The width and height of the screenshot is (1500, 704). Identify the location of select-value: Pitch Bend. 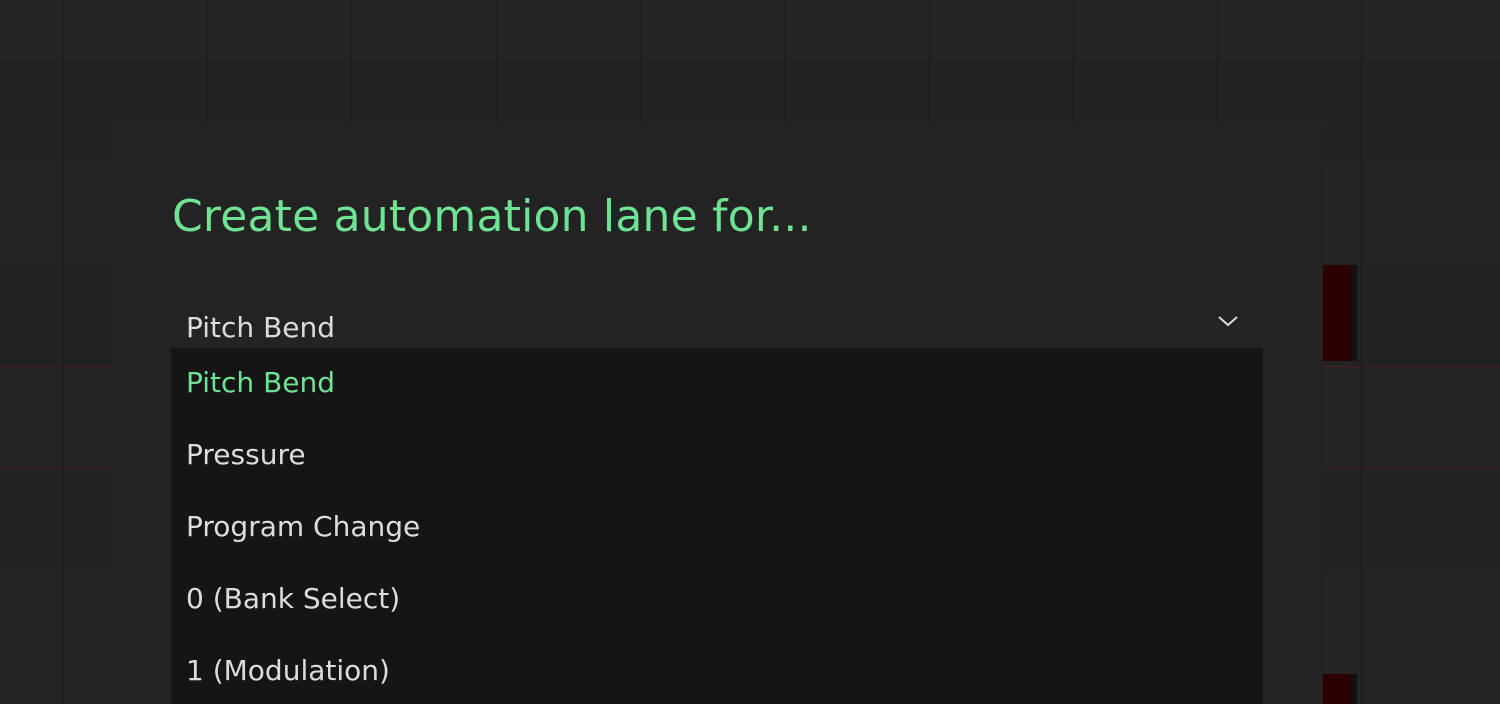
(261, 327).